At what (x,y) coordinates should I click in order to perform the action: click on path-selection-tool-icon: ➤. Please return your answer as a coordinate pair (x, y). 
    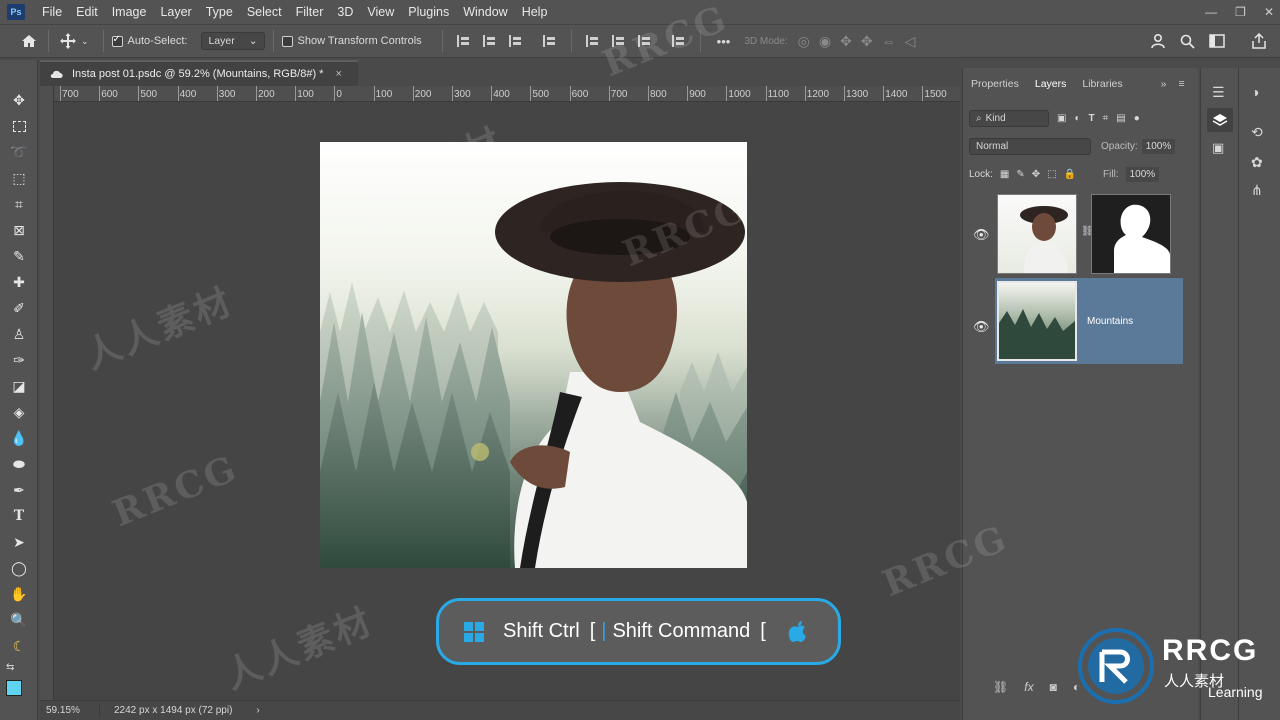
    Looking at the image, I should click on (19, 542).